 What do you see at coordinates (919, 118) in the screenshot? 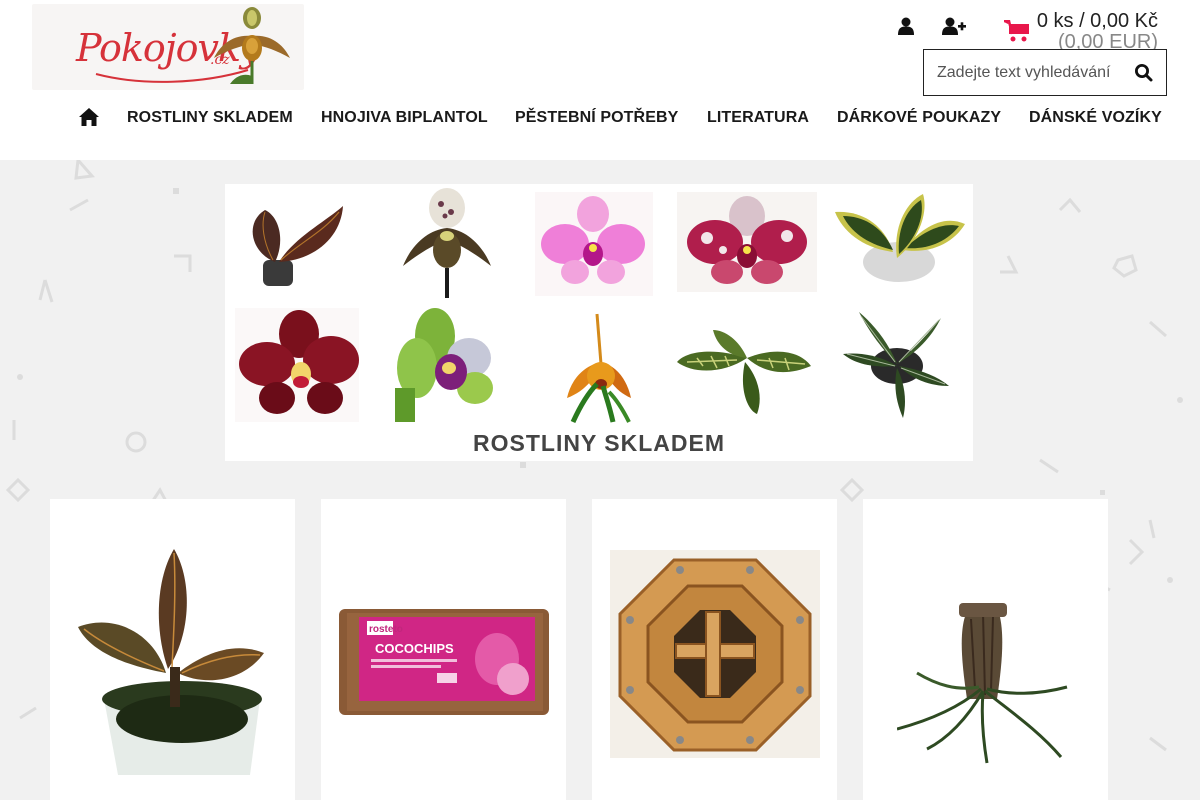
I see `nav-item-darkove-poukazy: DÁRKOVÉ POUKAZY` at bounding box center [919, 118].